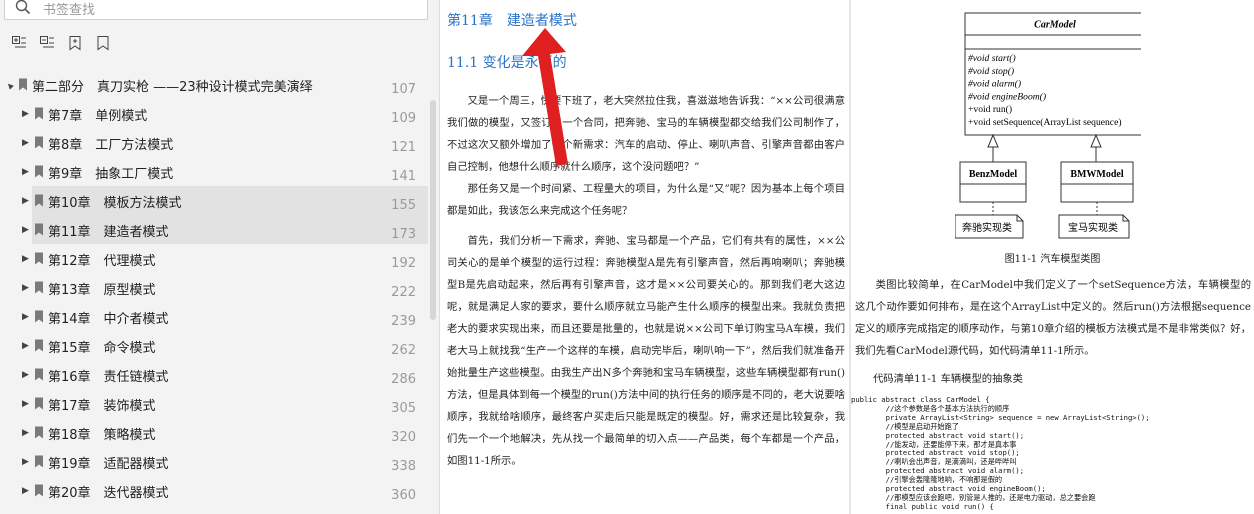  I want to click on toc-item-label: 第14章 中介者模式, so click(108, 319).